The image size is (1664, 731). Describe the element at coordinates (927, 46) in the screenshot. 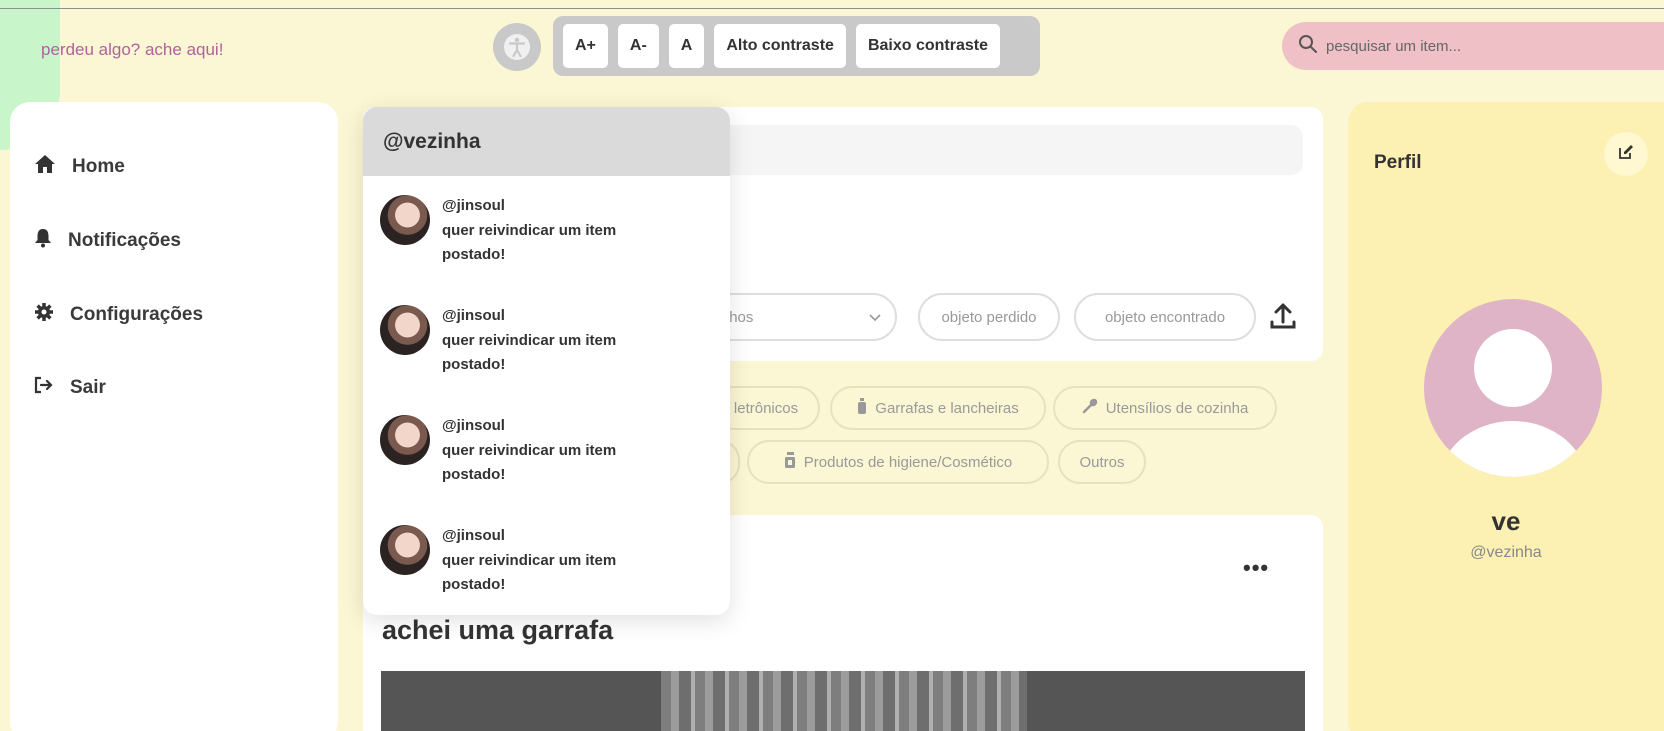

I see `low-contrast-button: Baixo contraste` at that location.